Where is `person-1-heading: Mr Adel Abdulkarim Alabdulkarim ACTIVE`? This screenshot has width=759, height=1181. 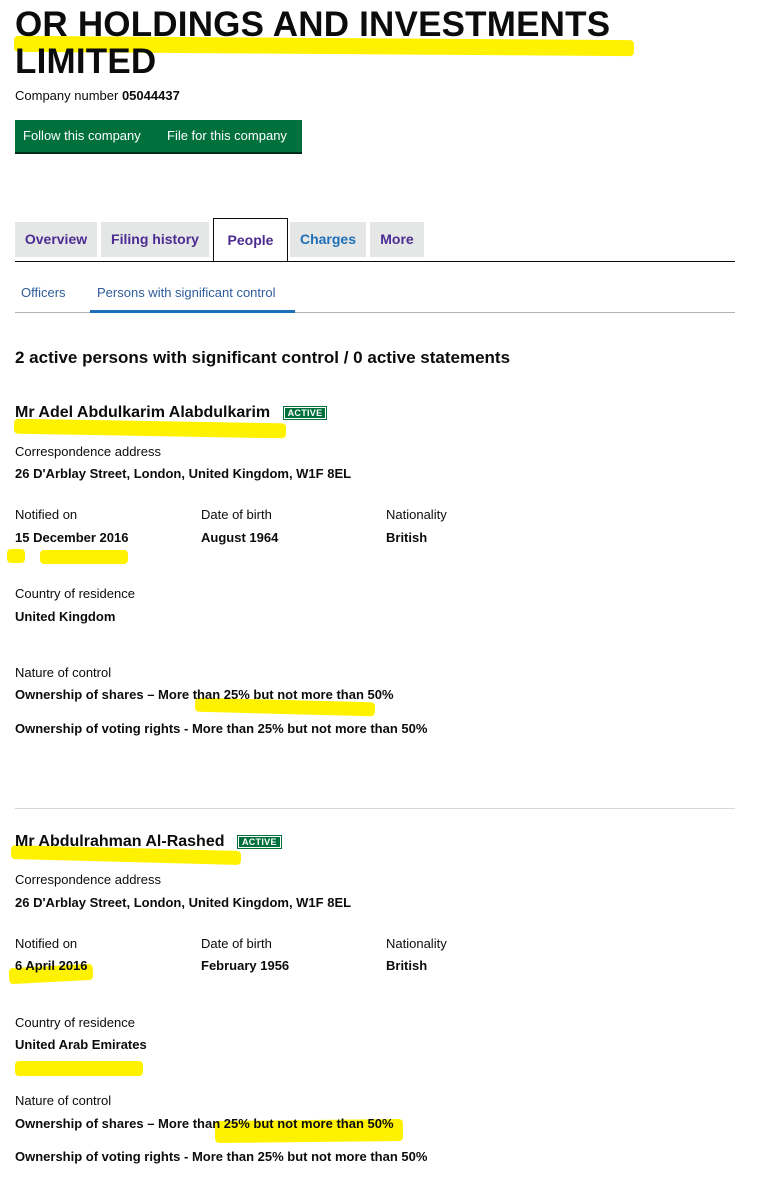 person-1-heading: Mr Adel Abdulkarim Alabdulkarim ACTIVE is located at coordinates (171, 413).